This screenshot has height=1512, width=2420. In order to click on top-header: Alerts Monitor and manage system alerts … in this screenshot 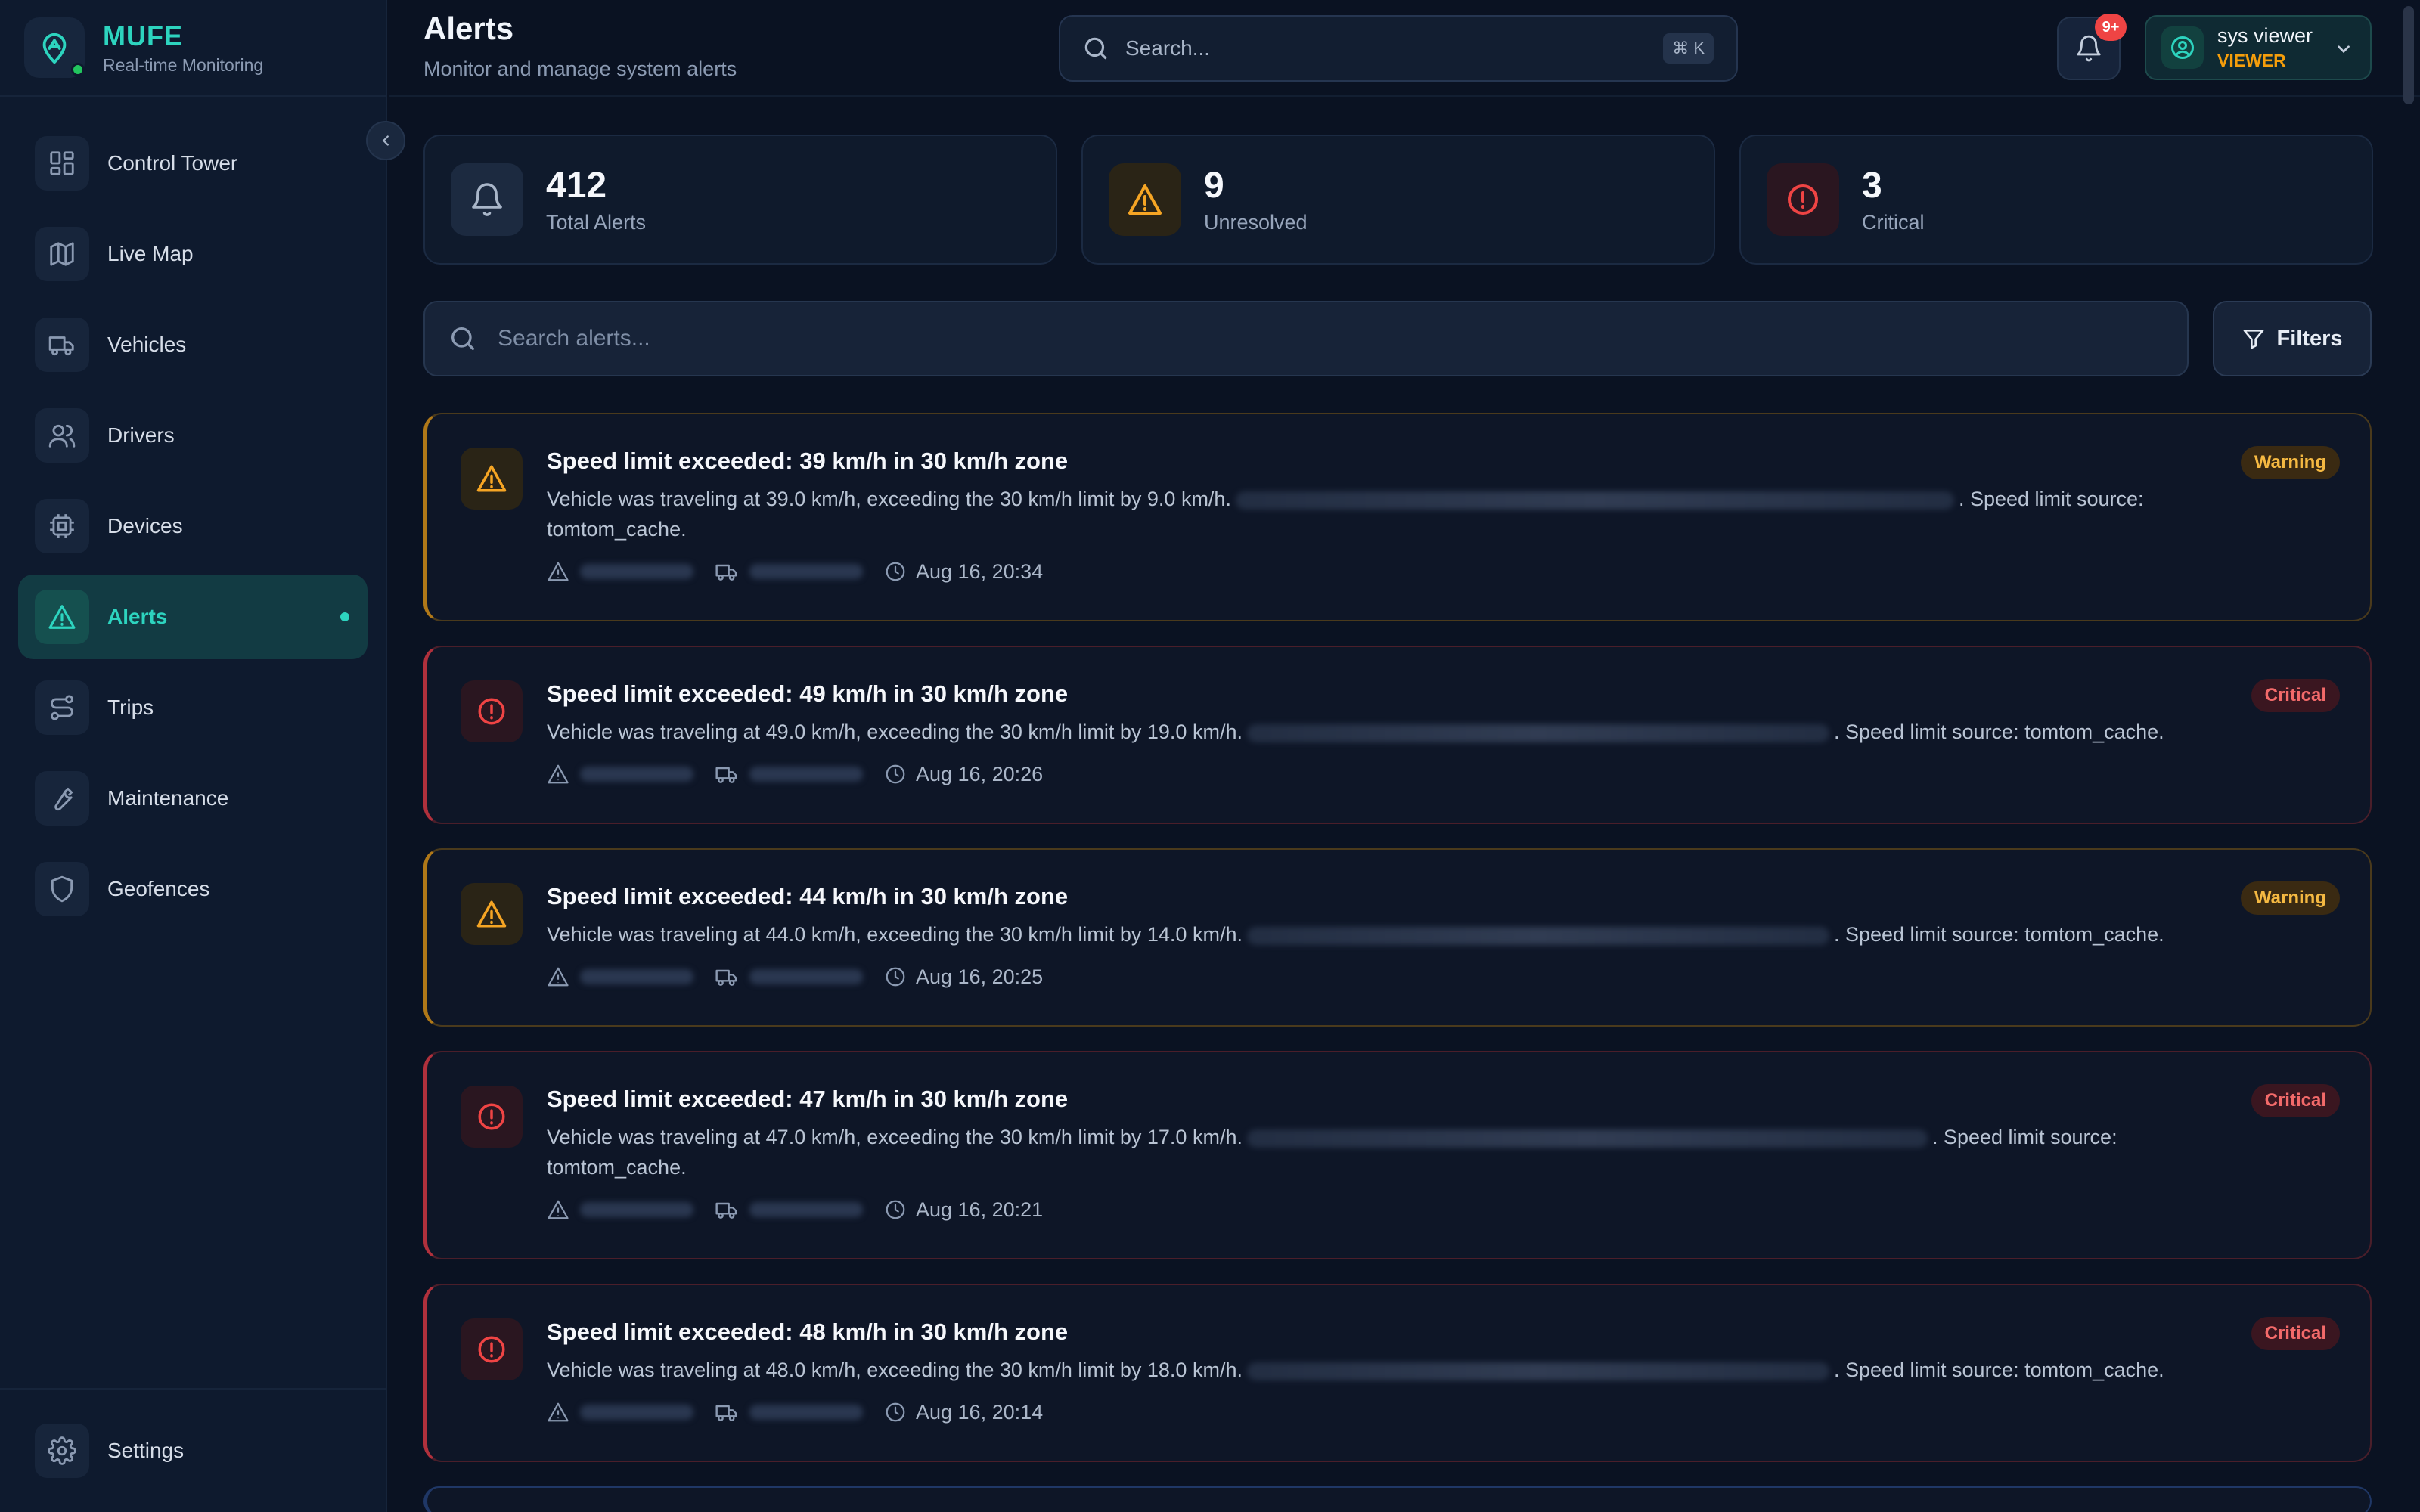, I will do `click(1404, 48)`.